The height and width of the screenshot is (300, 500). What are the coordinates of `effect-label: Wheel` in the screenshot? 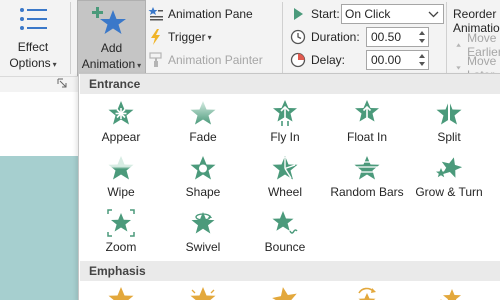 It's located at (284, 192).